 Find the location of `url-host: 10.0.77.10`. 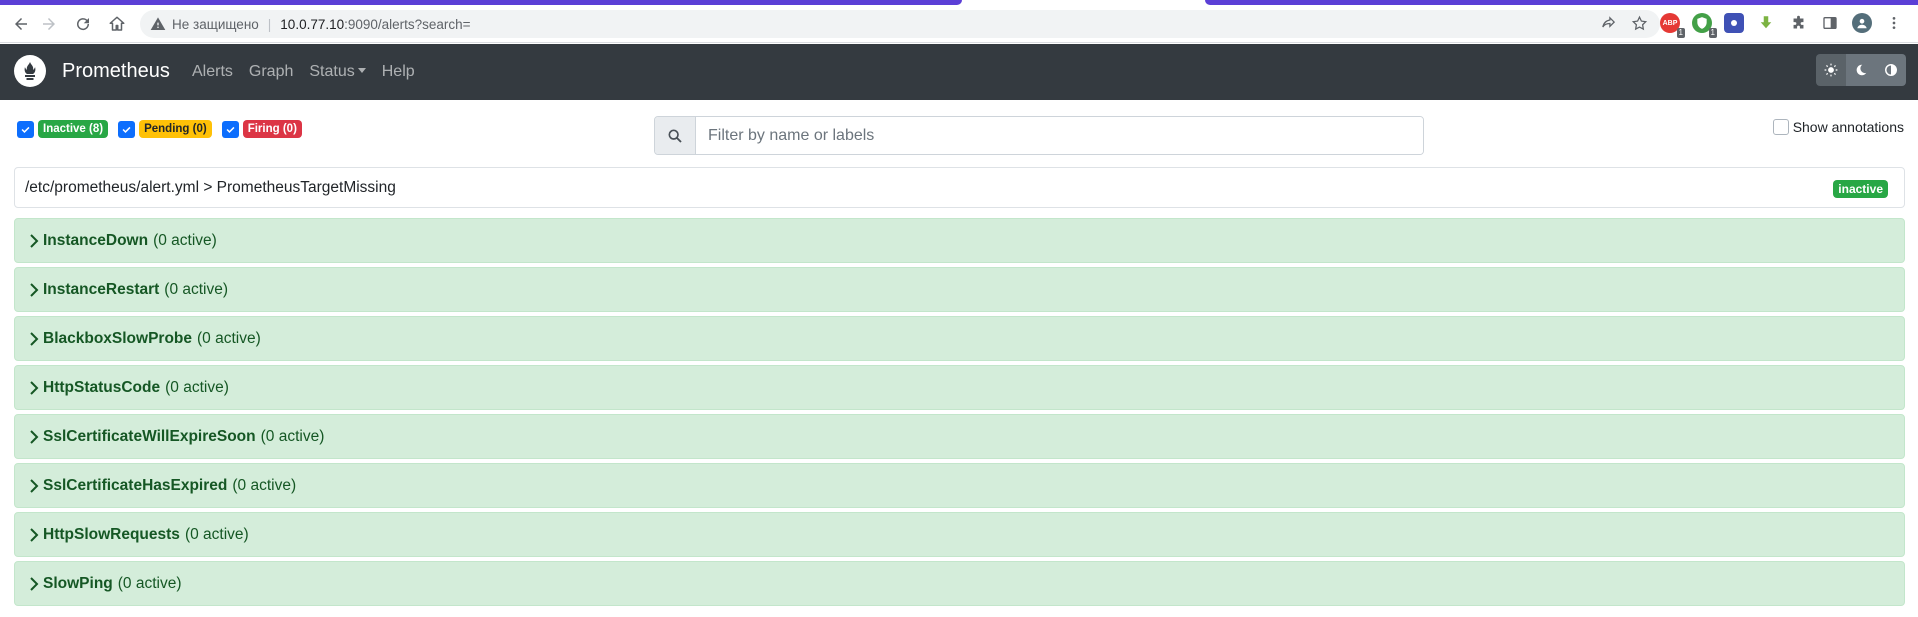

url-host: 10.0.77.10 is located at coordinates (312, 24).